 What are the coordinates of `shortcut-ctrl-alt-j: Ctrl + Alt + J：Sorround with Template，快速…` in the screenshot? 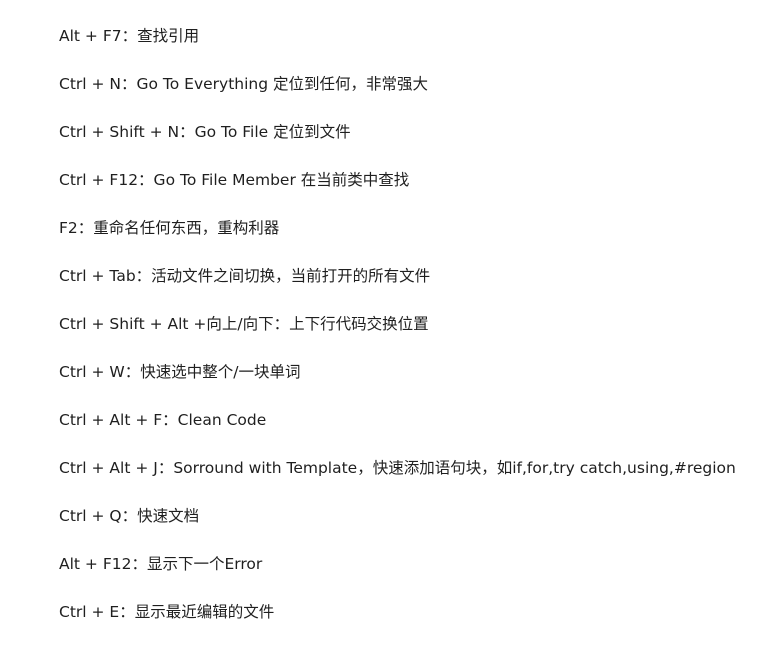 It's located at (397, 468).